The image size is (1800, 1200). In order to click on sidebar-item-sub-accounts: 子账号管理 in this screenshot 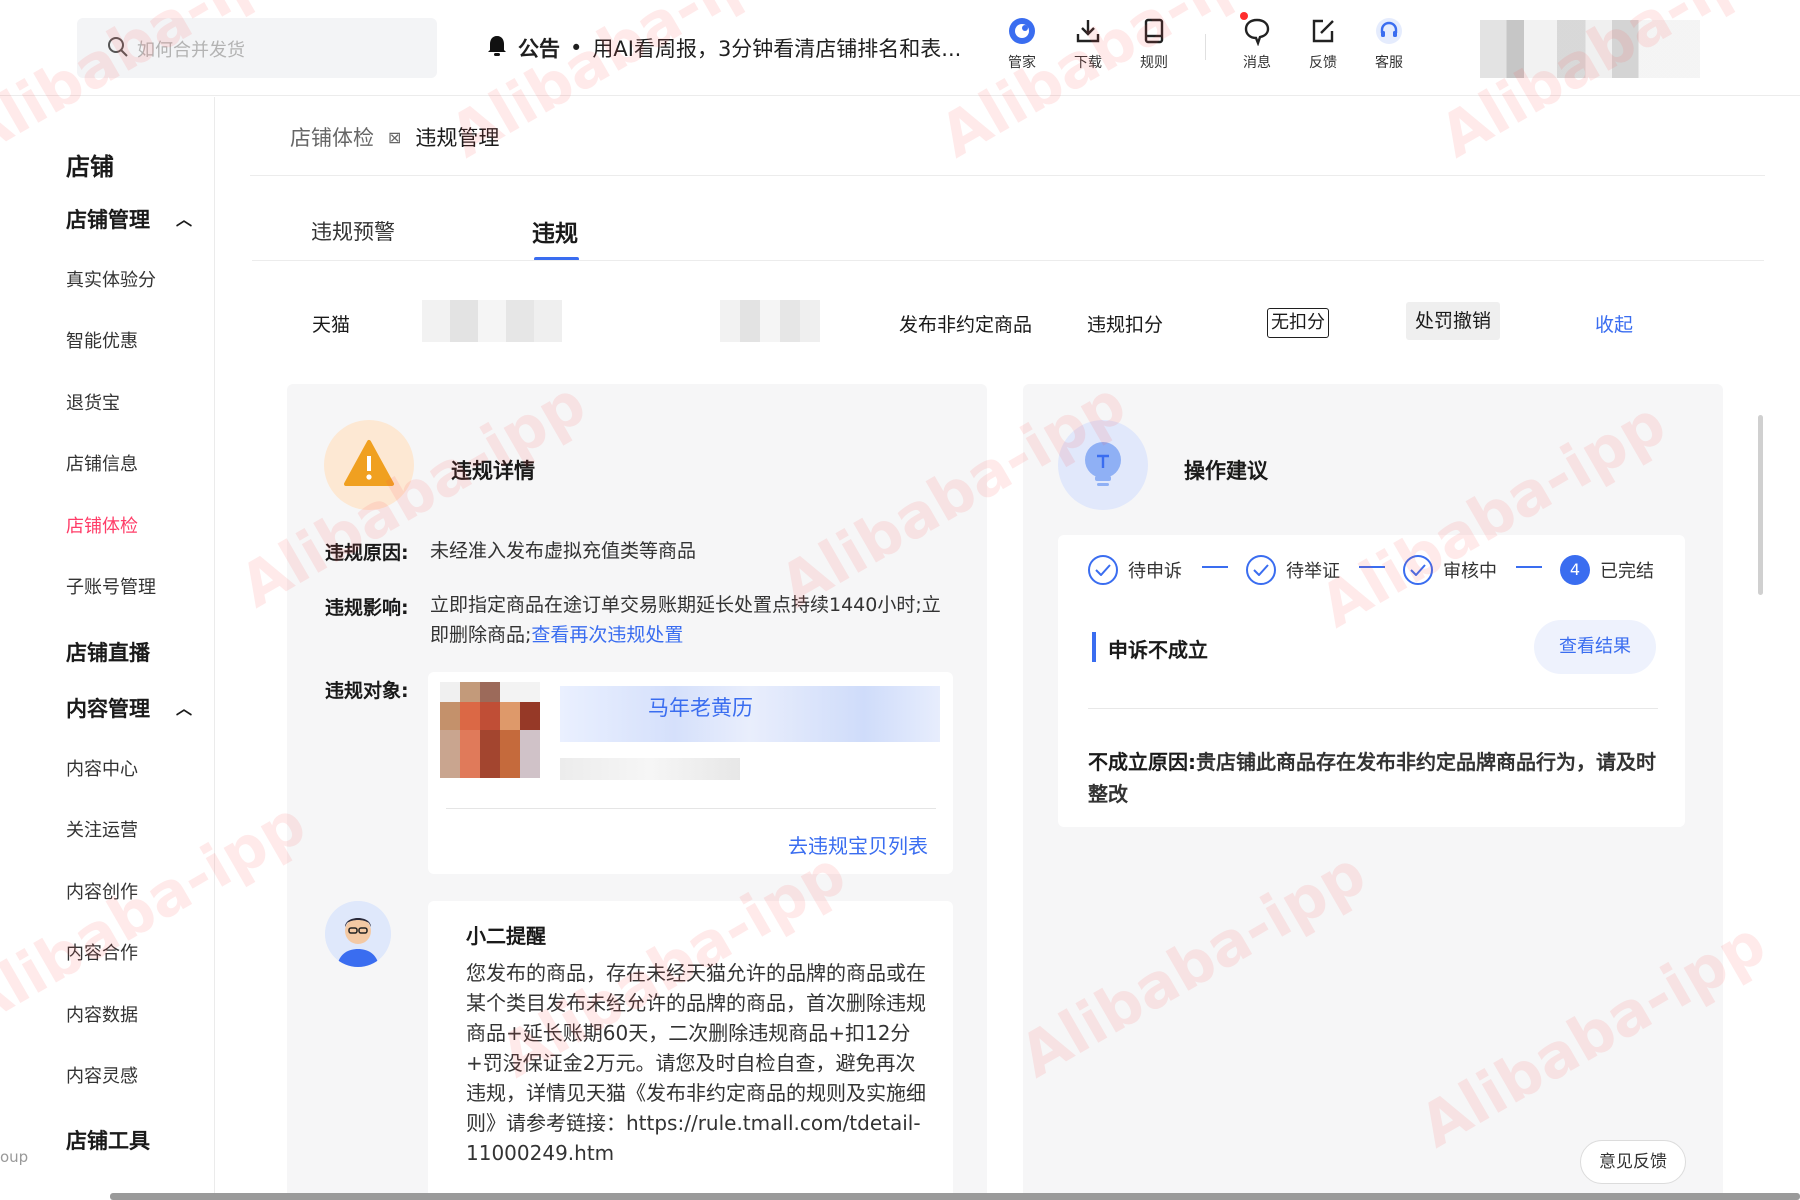, I will do `click(111, 586)`.